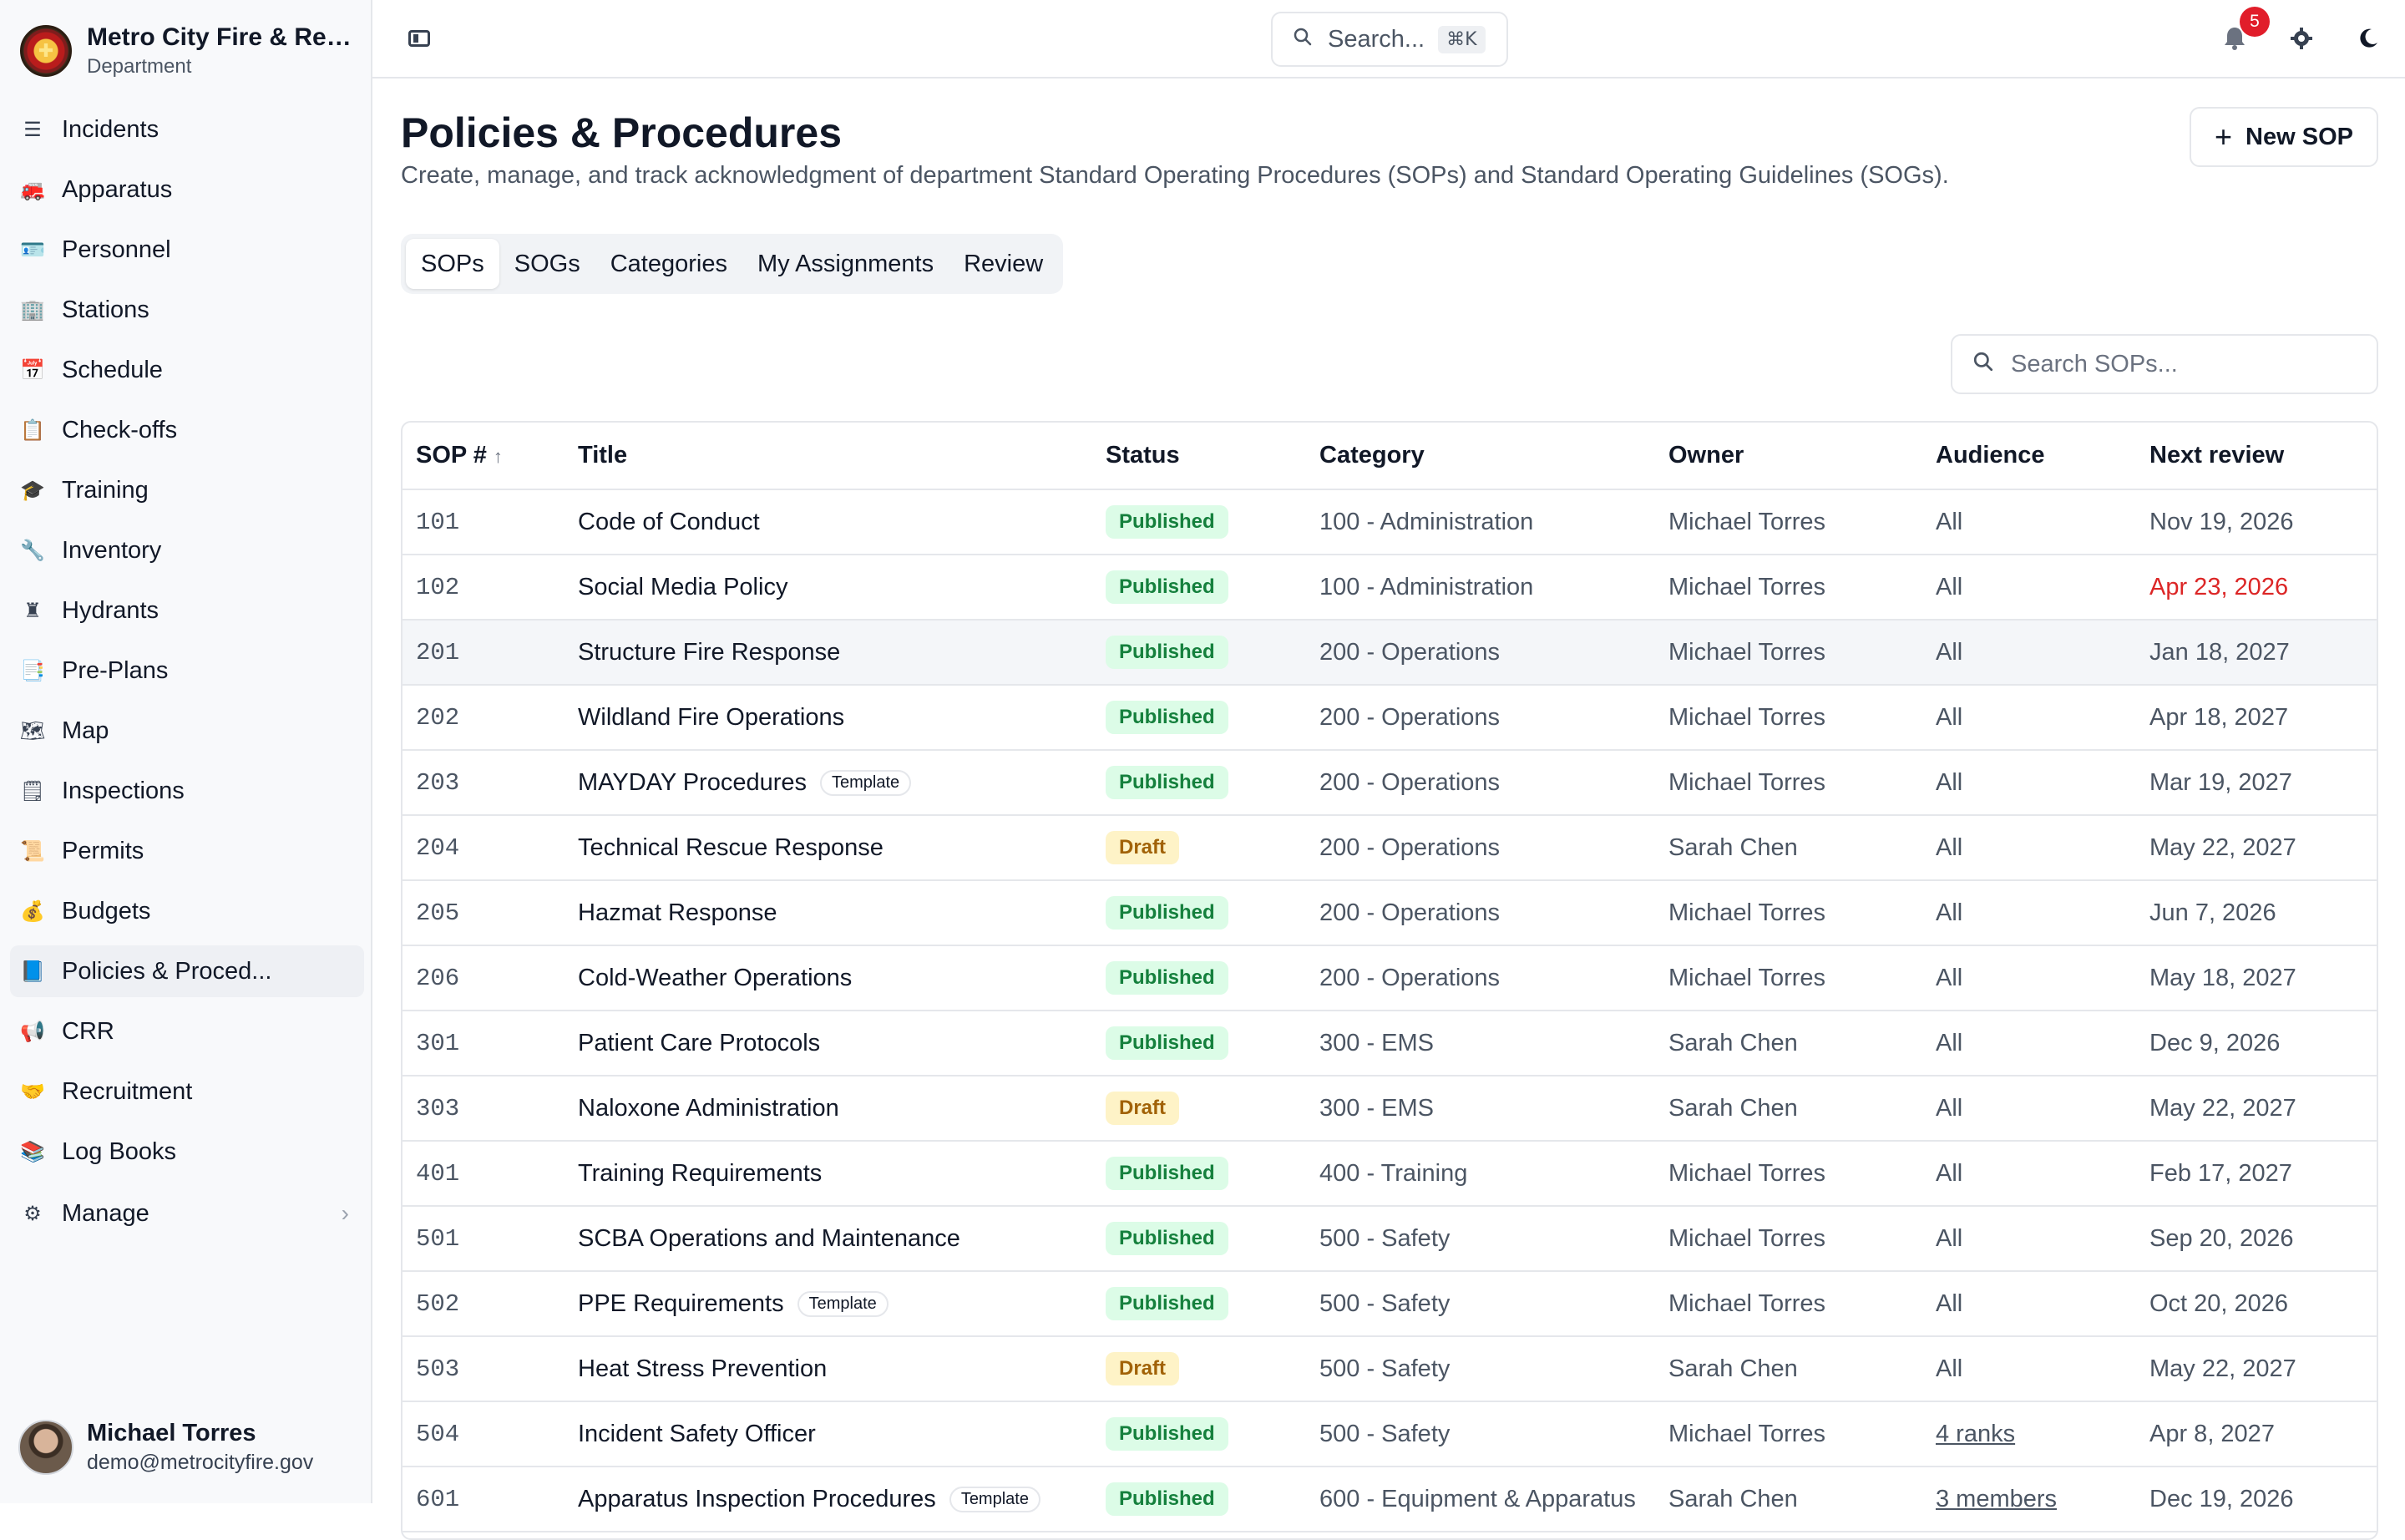  What do you see at coordinates (829, 1304) in the screenshot?
I see `sop-title-cell: PPE Requirements Template` at bounding box center [829, 1304].